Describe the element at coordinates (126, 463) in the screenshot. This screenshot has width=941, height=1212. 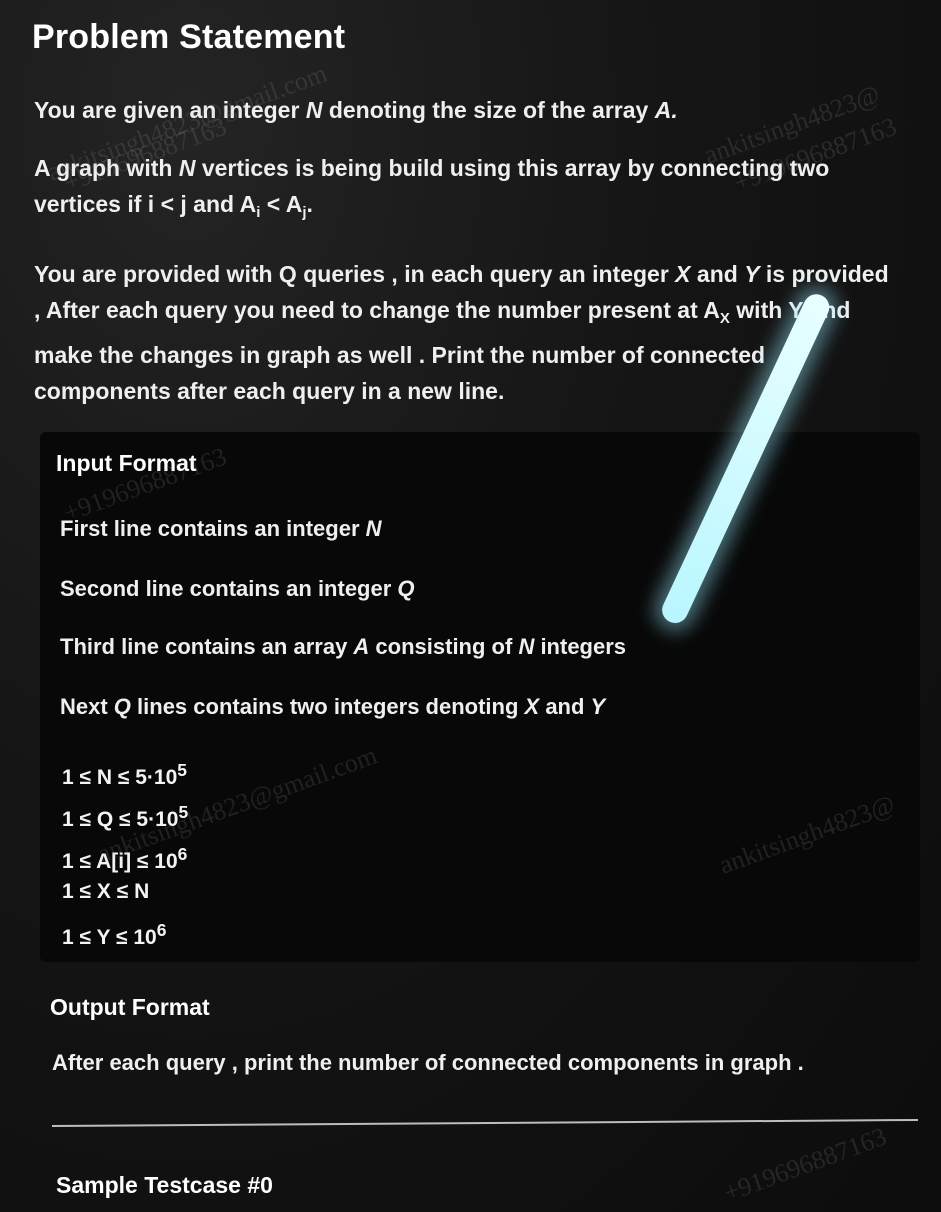
I see `input-format-heading: Input Format` at that location.